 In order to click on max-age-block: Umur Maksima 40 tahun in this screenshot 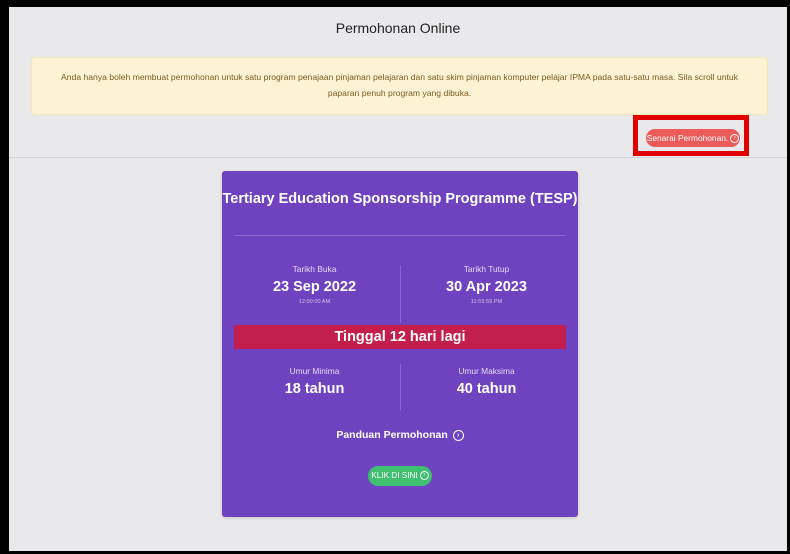, I will do `click(486, 381)`.